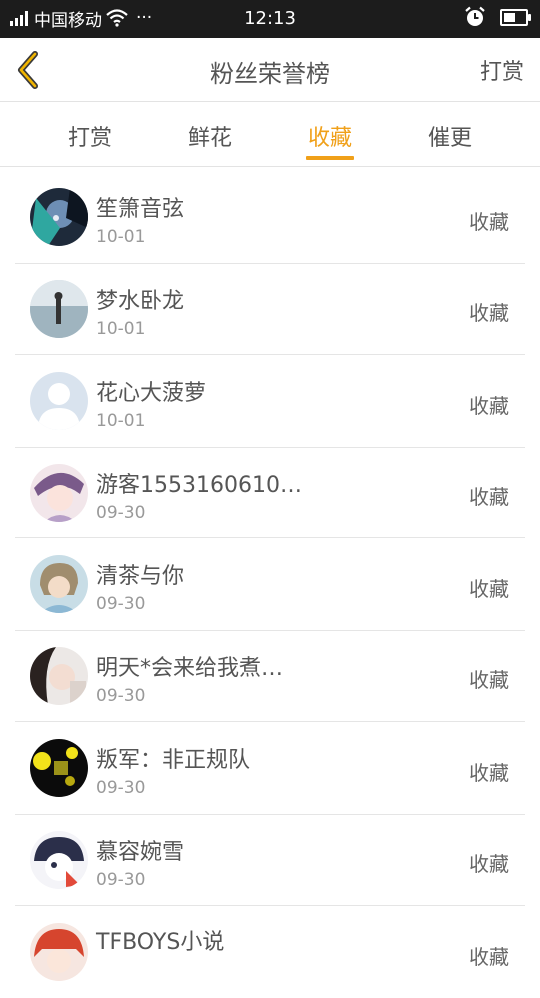 This screenshot has height=998, width=540. I want to click on tab-reward: 打赏, so click(90, 136).